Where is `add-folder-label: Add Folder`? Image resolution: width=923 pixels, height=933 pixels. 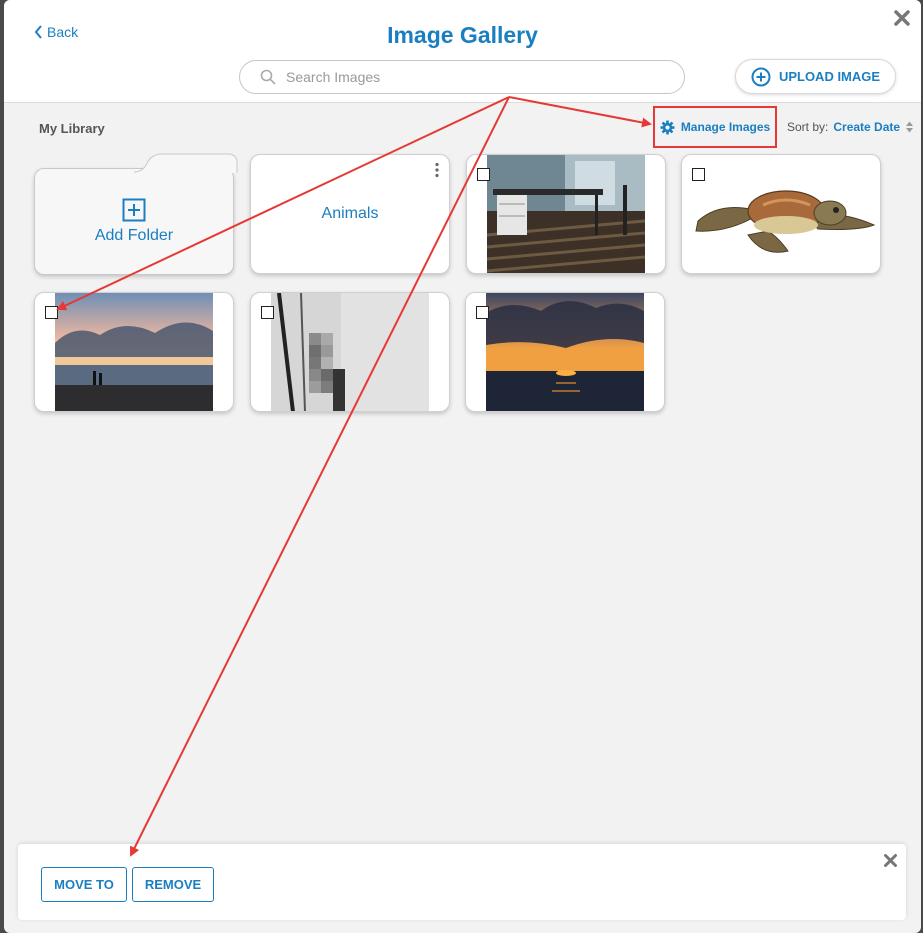
add-folder-label: Add Folder is located at coordinates (134, 235).